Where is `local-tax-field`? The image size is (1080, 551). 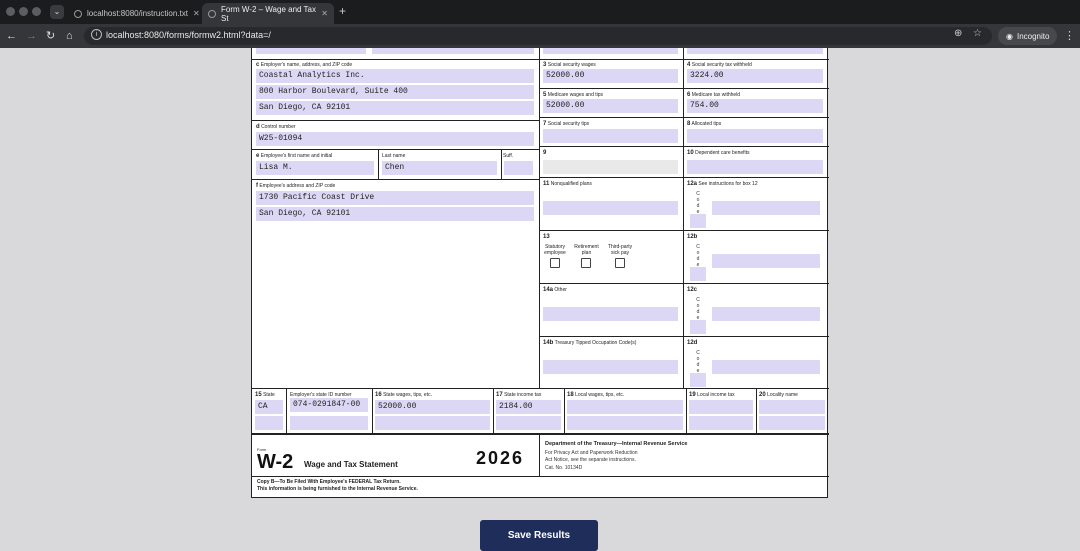
local-tax-field is located at coordinates (721, 407).